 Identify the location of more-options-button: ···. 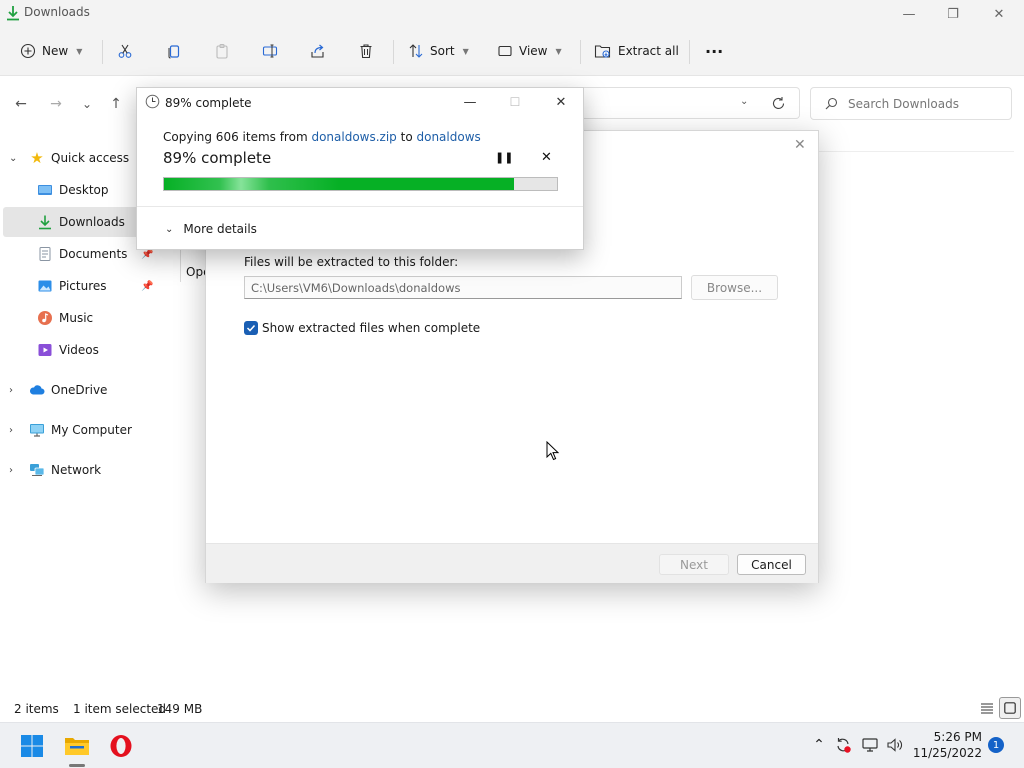
(714, 51).